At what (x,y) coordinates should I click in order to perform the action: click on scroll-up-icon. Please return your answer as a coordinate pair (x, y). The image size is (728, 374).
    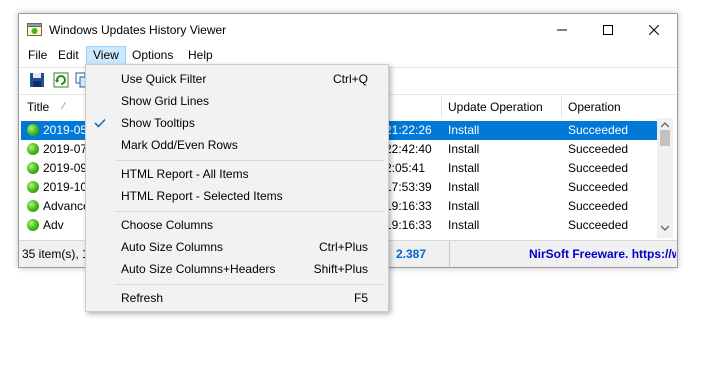
    Looking at the image, I should click on (665, 125).